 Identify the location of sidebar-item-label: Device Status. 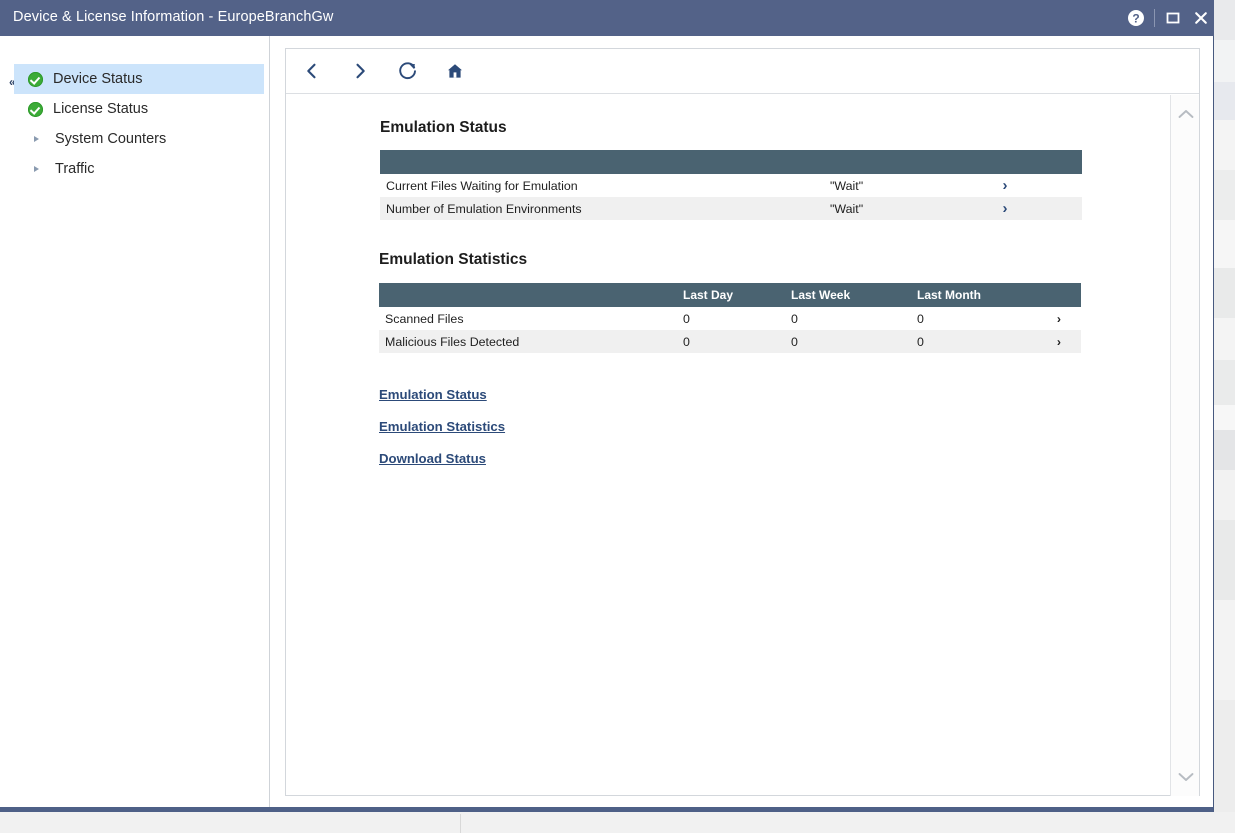
(98, 79).